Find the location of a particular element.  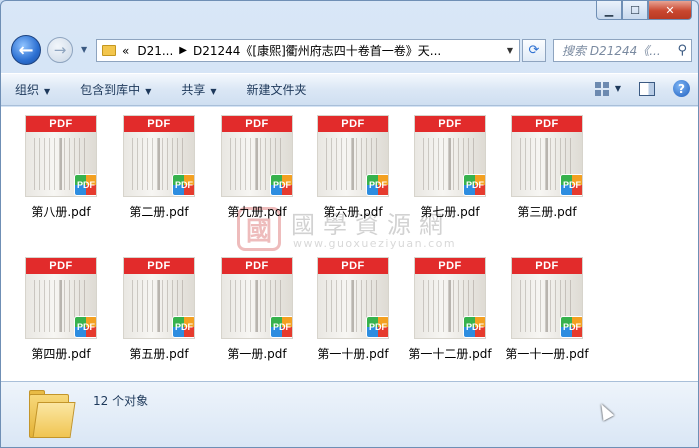

history-dropdown-icon: ▼ is located at coordinates (84, 49).